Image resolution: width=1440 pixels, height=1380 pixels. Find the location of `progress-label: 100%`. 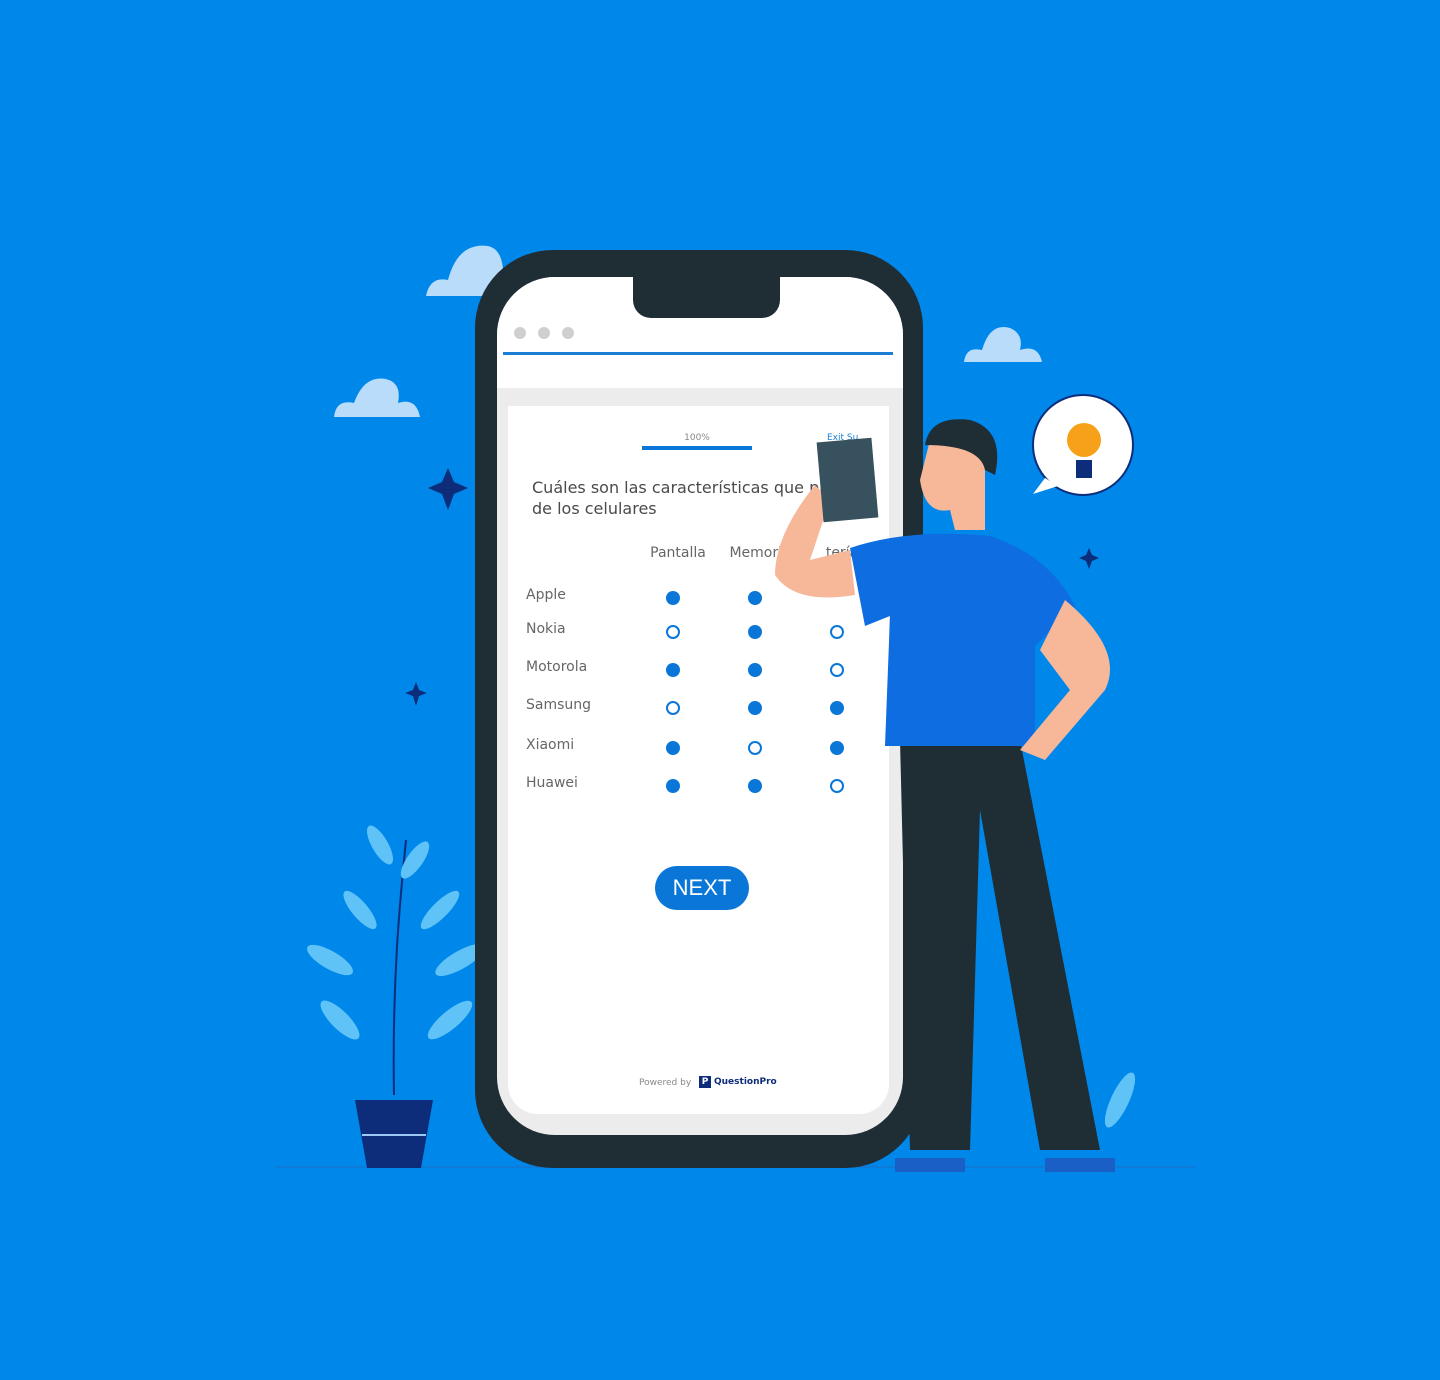

progress-label: 100% is located at coordinates (697, 438).